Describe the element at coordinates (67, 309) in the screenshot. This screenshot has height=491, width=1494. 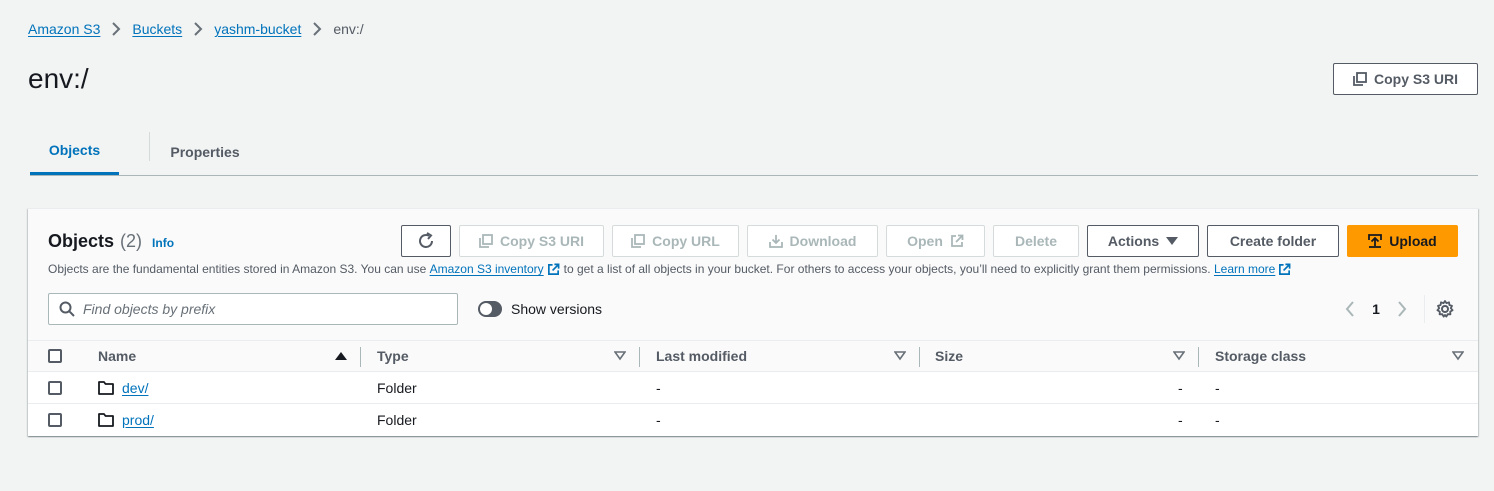
I see `search-icon` at that location.